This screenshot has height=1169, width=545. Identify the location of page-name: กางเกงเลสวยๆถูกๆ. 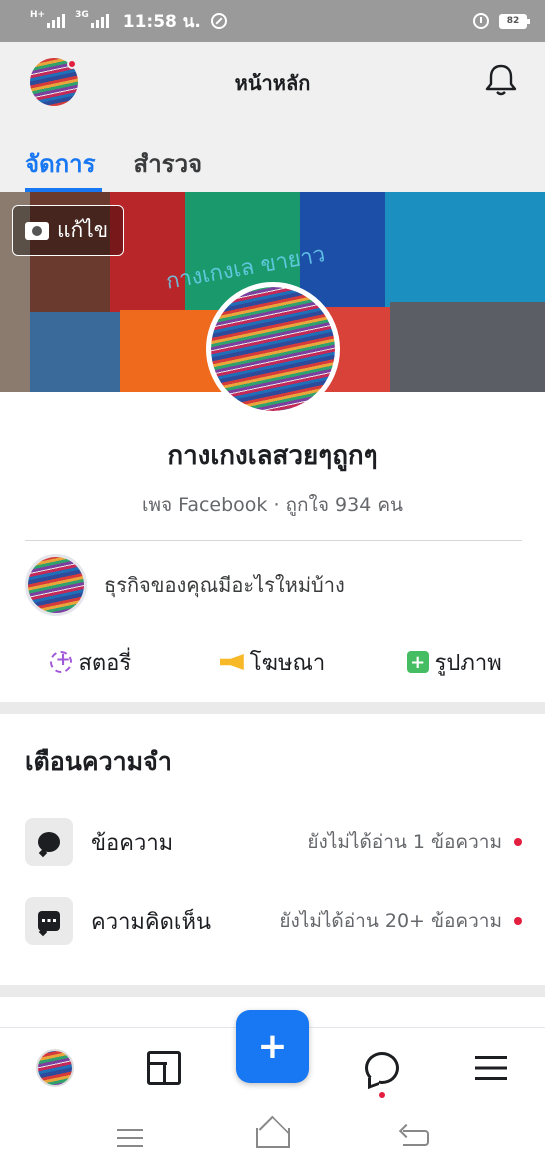
(272, 455).